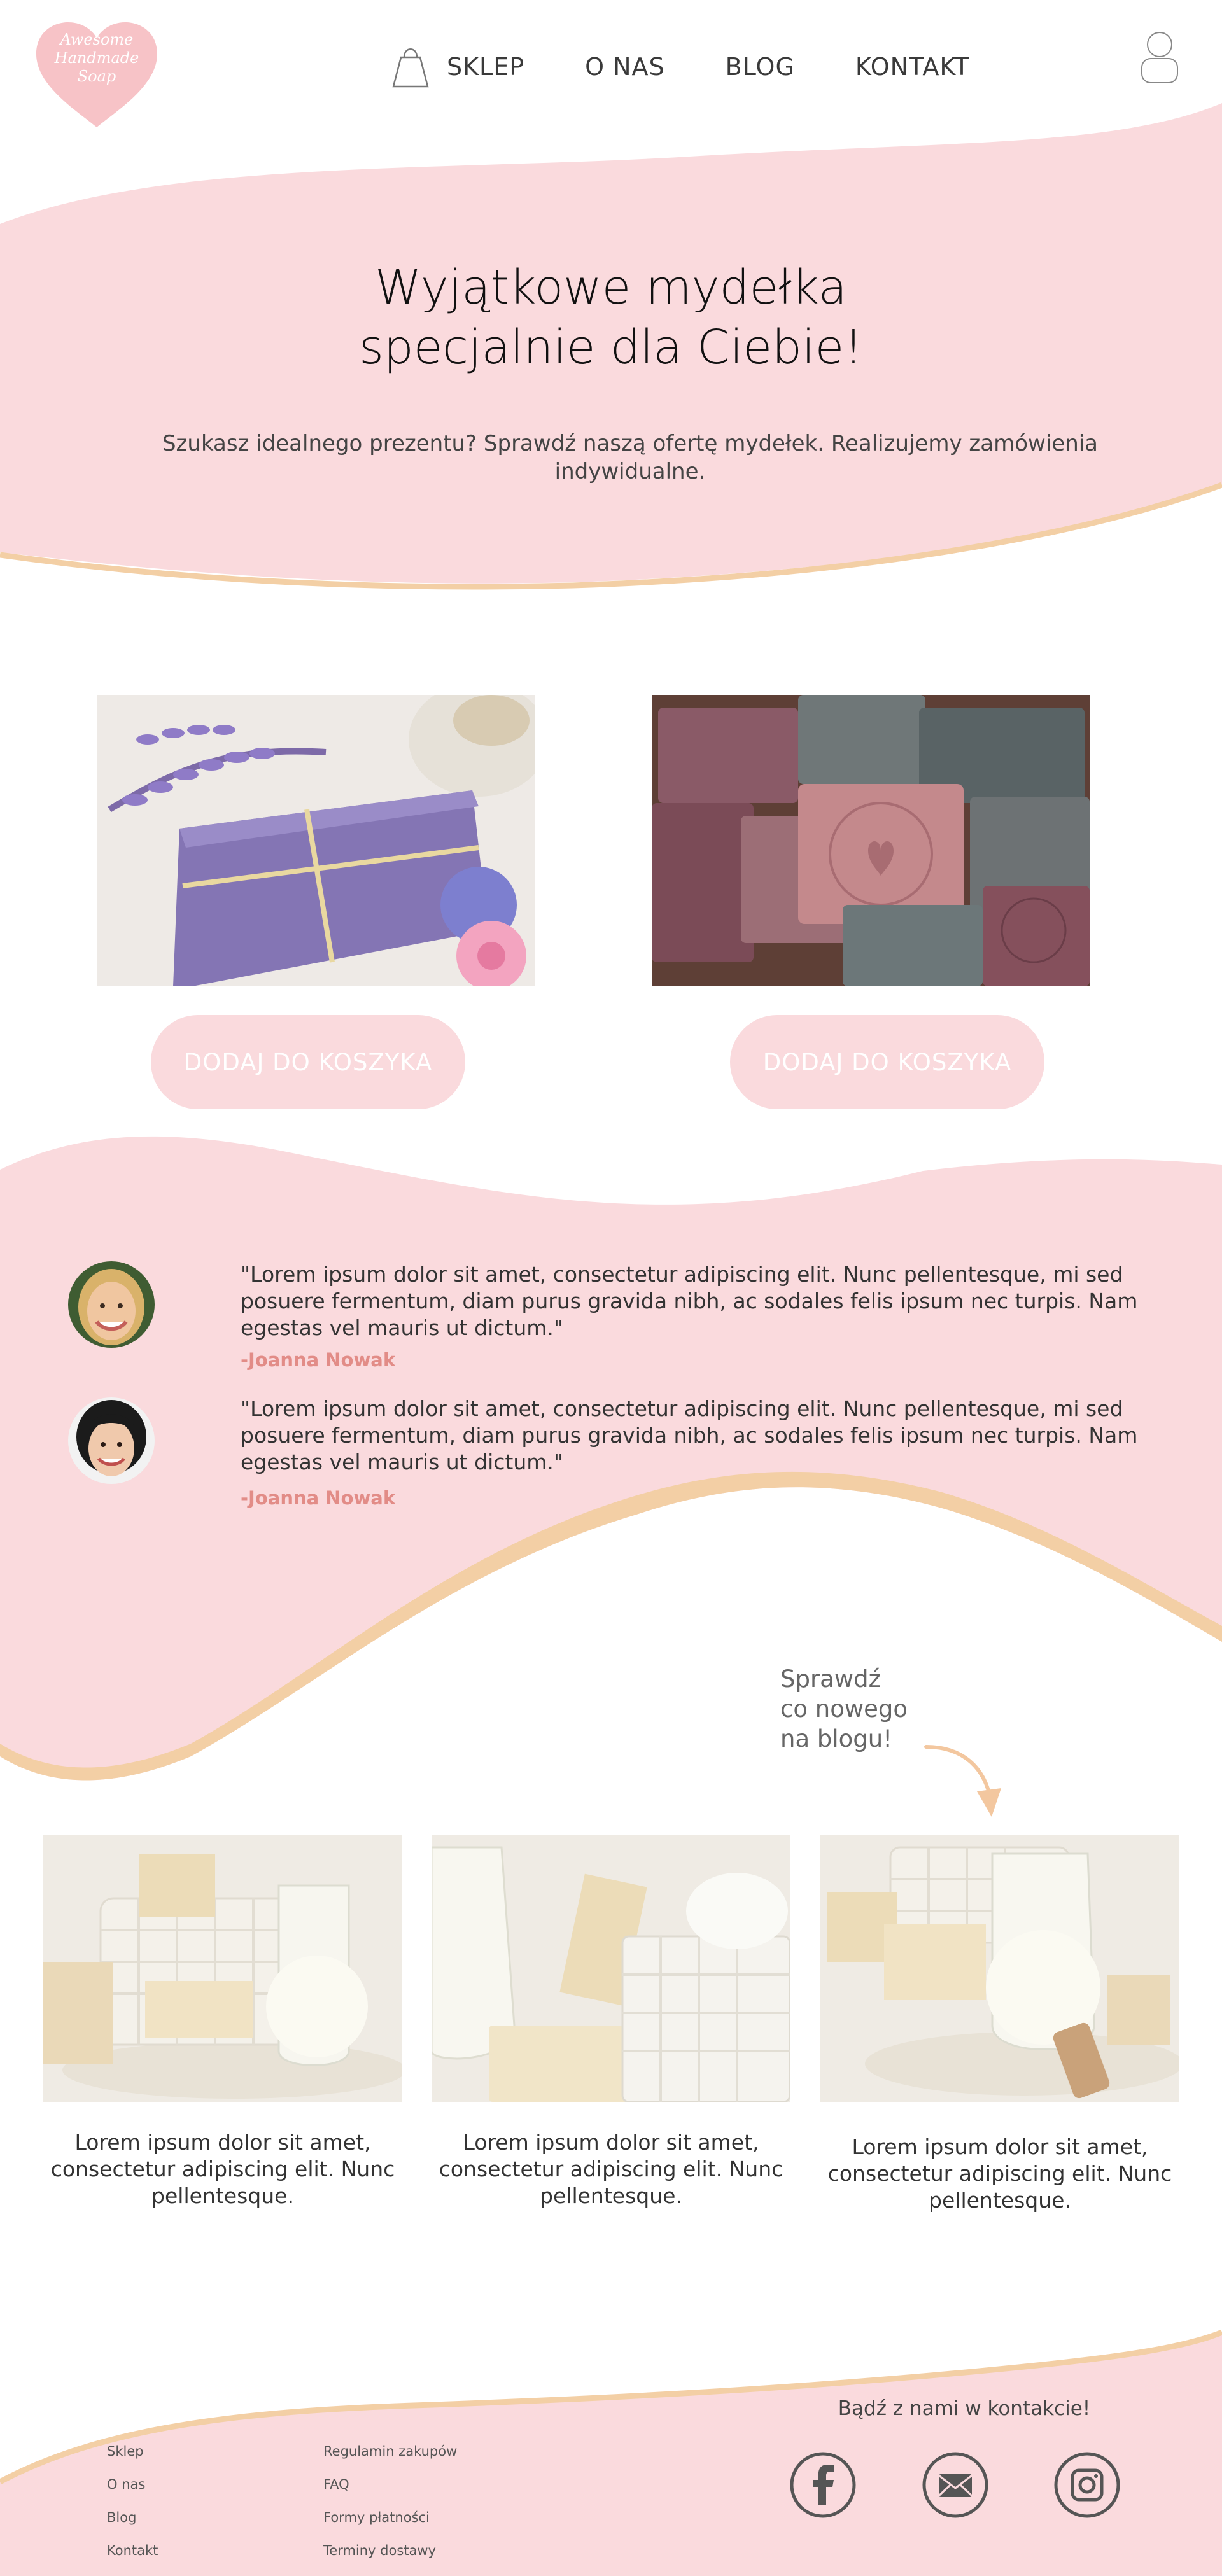 Image resolution: width=1222 pixels, height=2576 pixels. Describe the element at coordinates (964, 2408) in the screenshot. I see `contact-heading: Bądź z nami w kontakcie!` at that location.